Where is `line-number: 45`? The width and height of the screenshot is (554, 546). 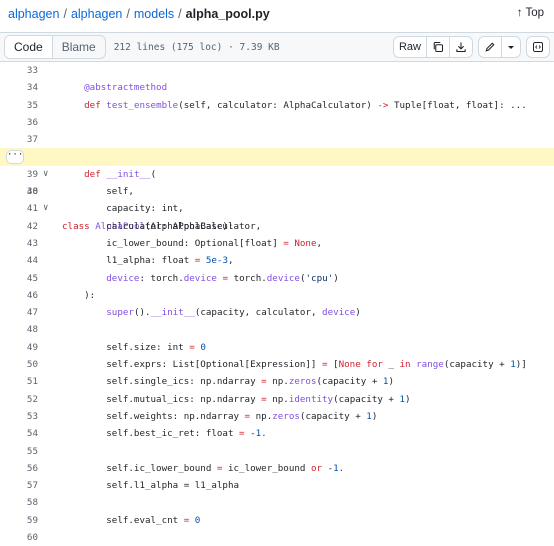
line-number: 45 is located at coordinates (19, 278).